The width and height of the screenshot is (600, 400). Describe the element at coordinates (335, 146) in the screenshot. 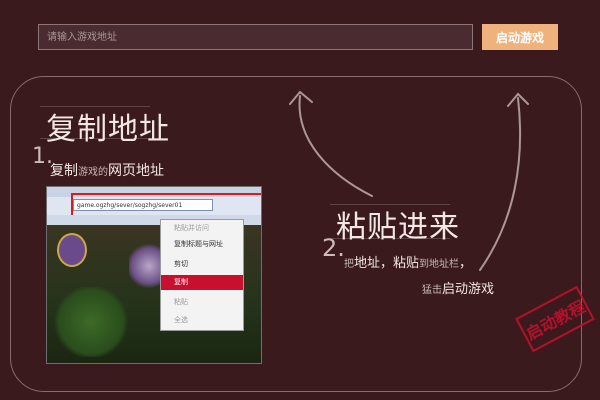

I see `left-arrow-shaft` at that location.